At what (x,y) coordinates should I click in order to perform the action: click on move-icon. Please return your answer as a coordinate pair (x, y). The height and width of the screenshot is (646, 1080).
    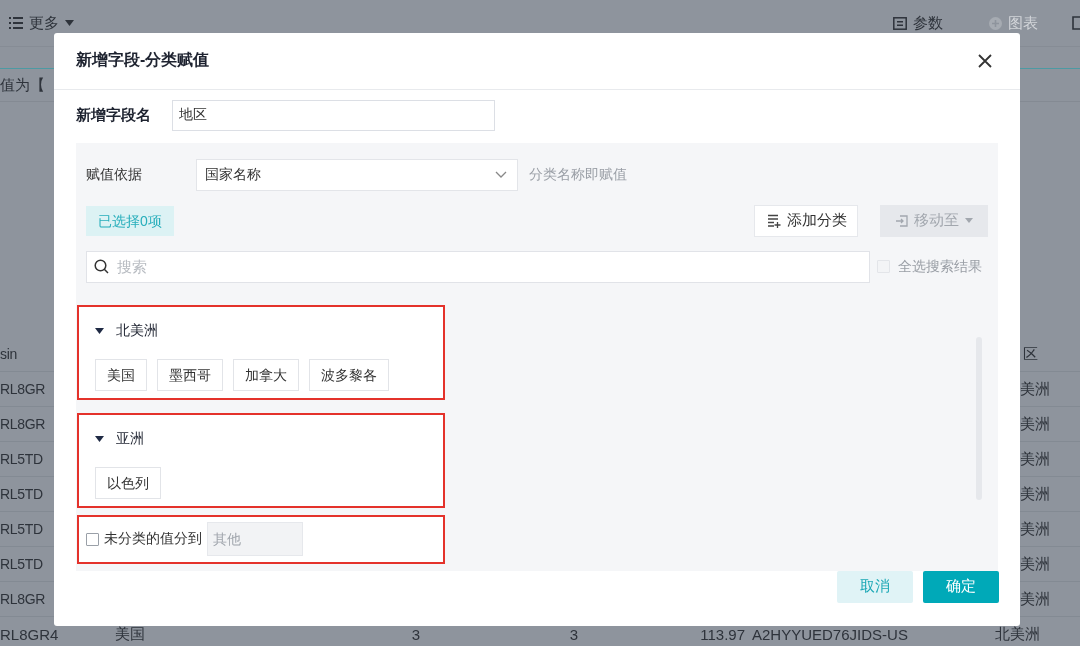
    Looking at the image, I should click on (901, 220).